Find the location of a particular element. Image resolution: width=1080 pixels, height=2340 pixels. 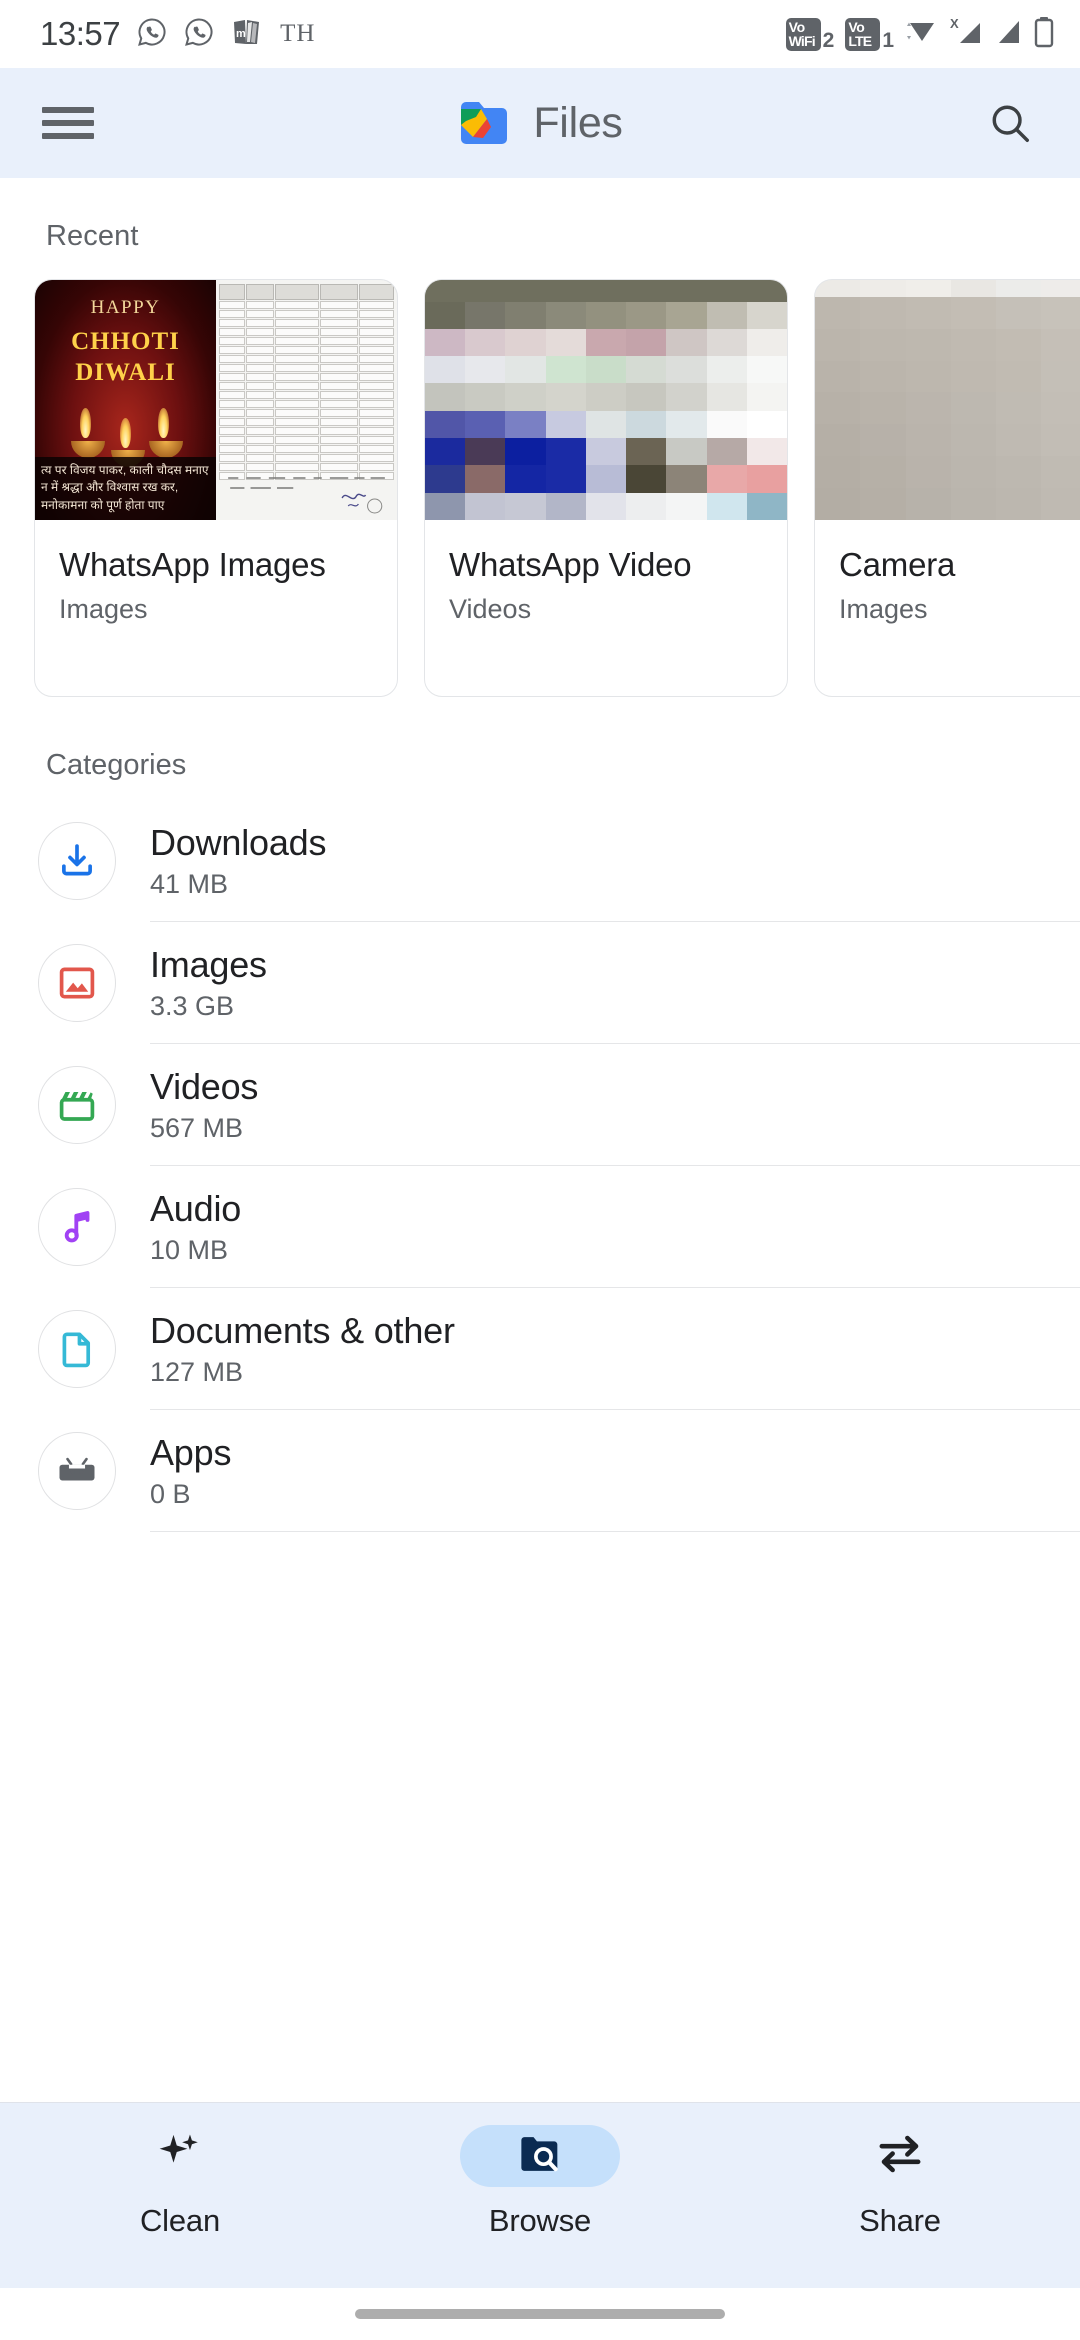

bottom-navigation-bar: Clean Browse Share is located at coordinates (540, 2195).